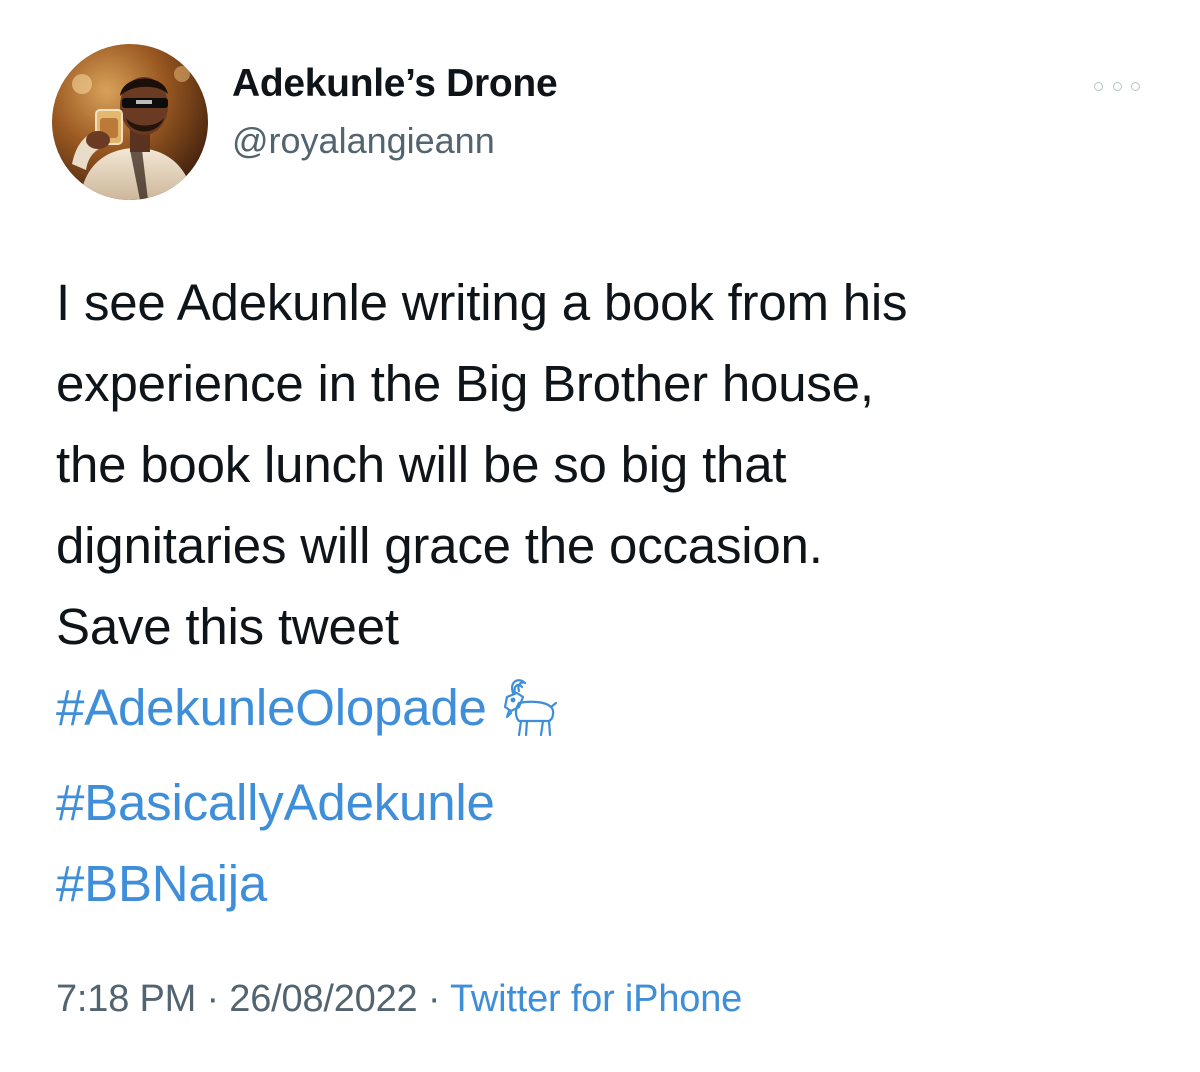 The height and width of the screenshot is (1072, 1200). What do you see at coordinates (363, 141) in the screenshot?
I see `author-handle: @royalangieann` at bounding box center [363, 141].